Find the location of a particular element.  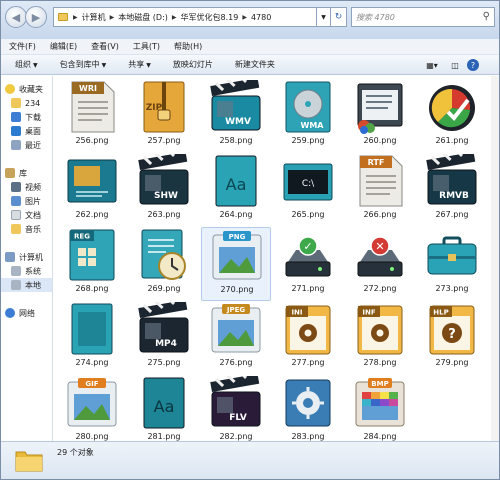

include-library-button: 包含到库中 ▼ is located at coordinates (83, 64).